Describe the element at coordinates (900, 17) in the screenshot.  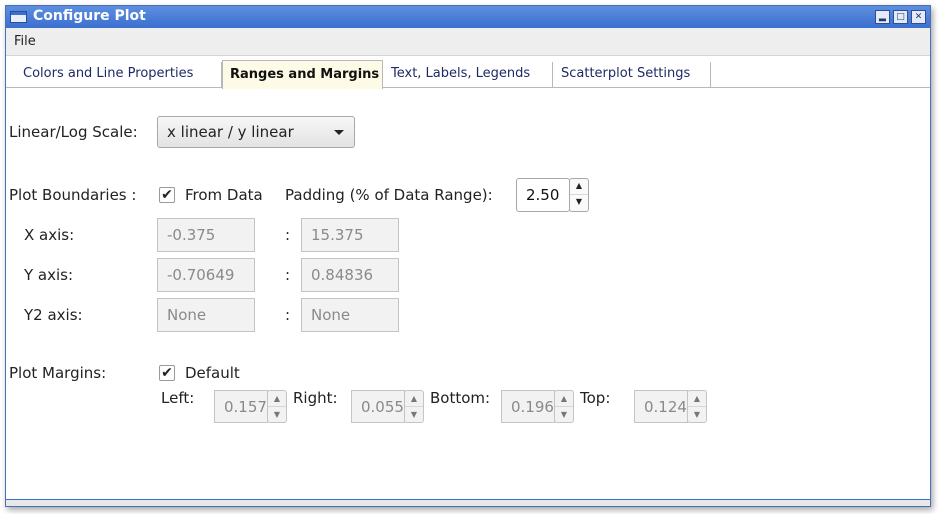
I see `maximize-icon: □` at that location.